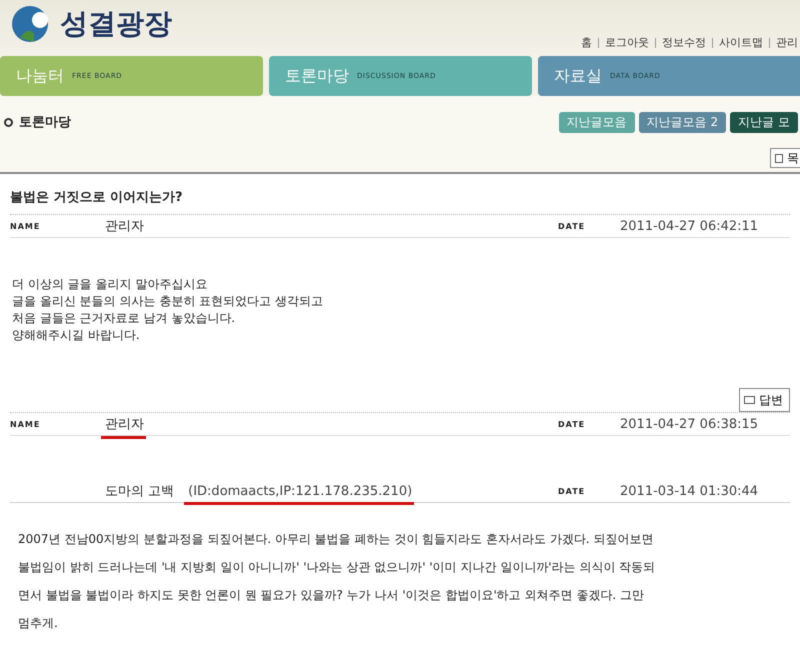 The width and height of the screenshot is (800, 672). What do you see at coordinates (690, 226) in the screenshot?
I see `post-date: 2011-04-27 06:42:11` at bounding box center [690, 226].